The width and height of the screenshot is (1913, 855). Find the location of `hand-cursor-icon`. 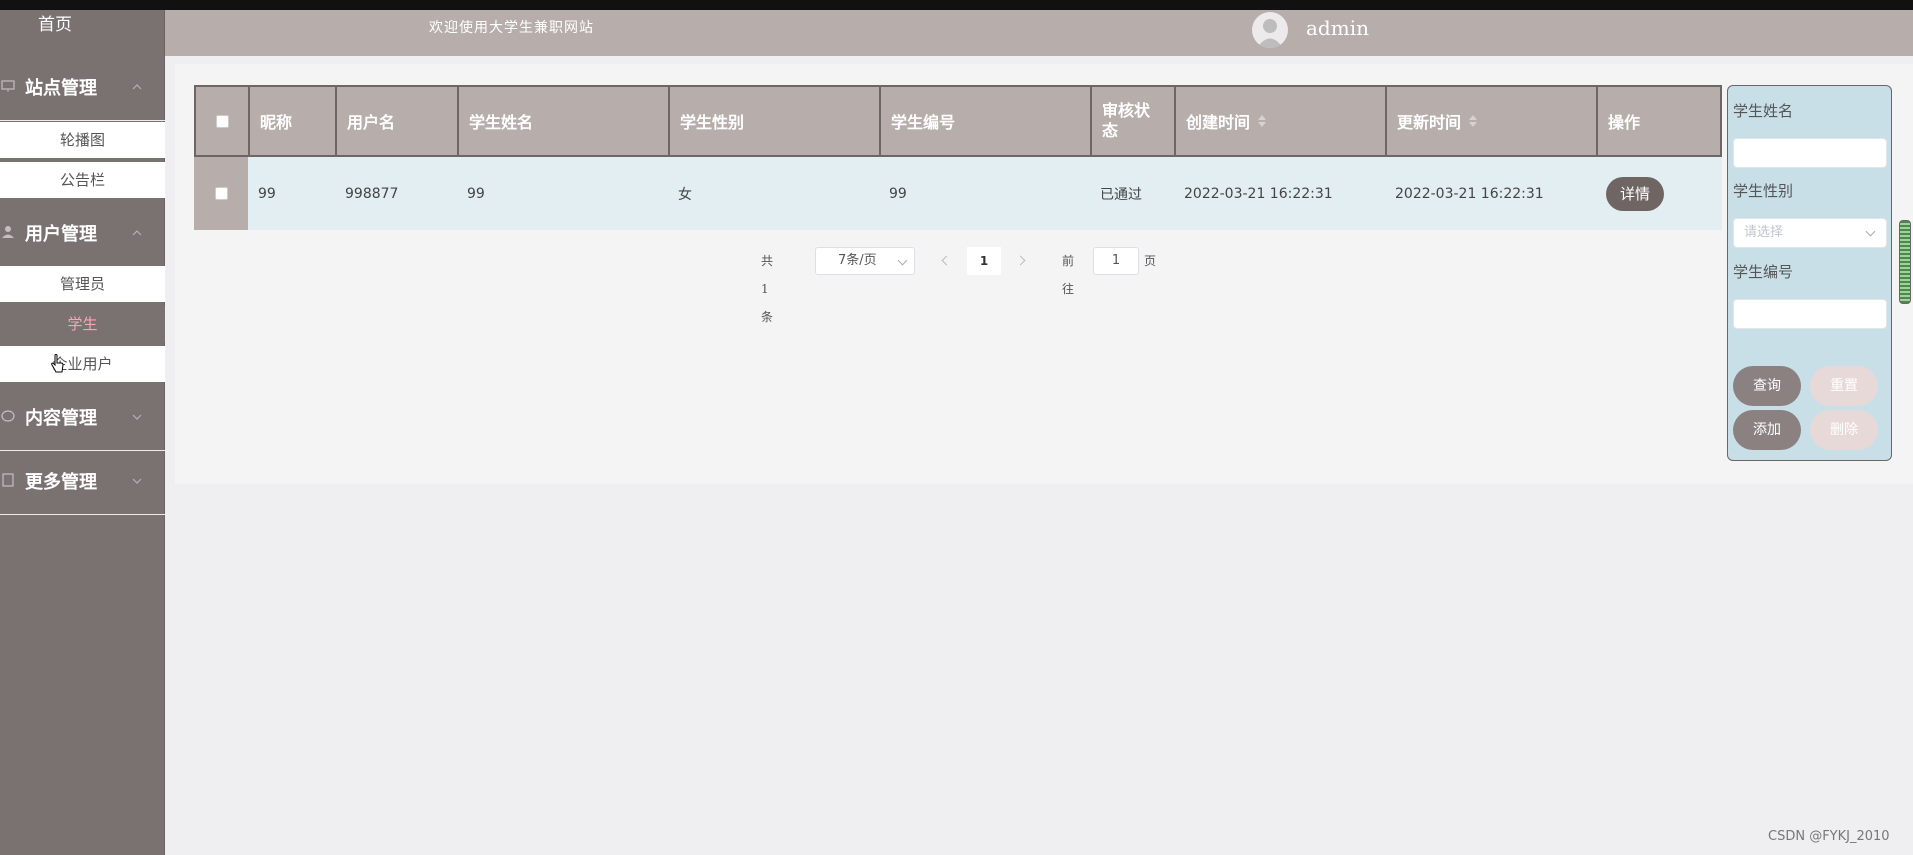

hand-cursor-icon is located at coordinates (57, 363).